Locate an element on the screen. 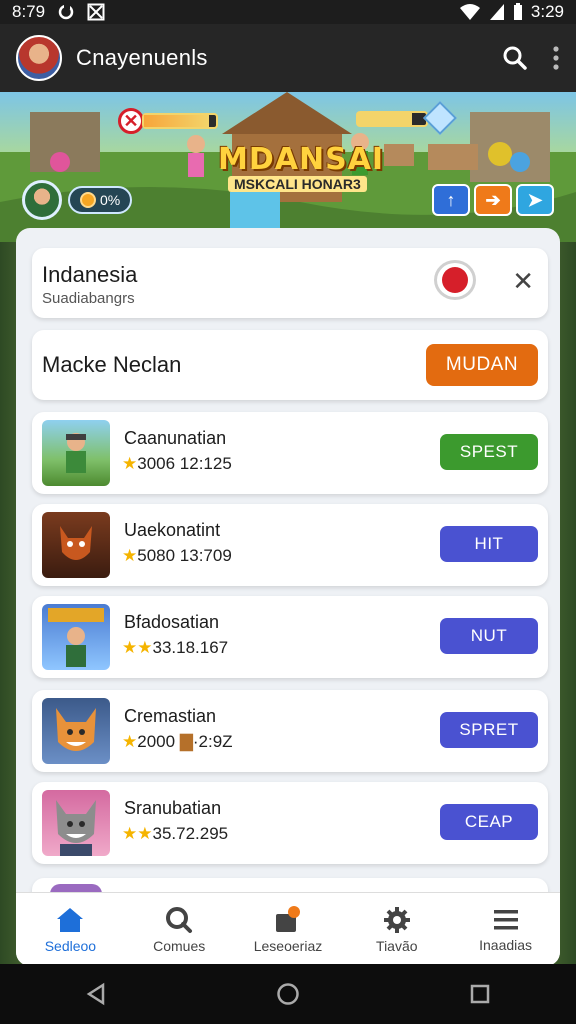 Image resolution: width=576 pixels, height=1024 pixels. nav-item-settings: Tiavão is located at coordinates (396, 929).